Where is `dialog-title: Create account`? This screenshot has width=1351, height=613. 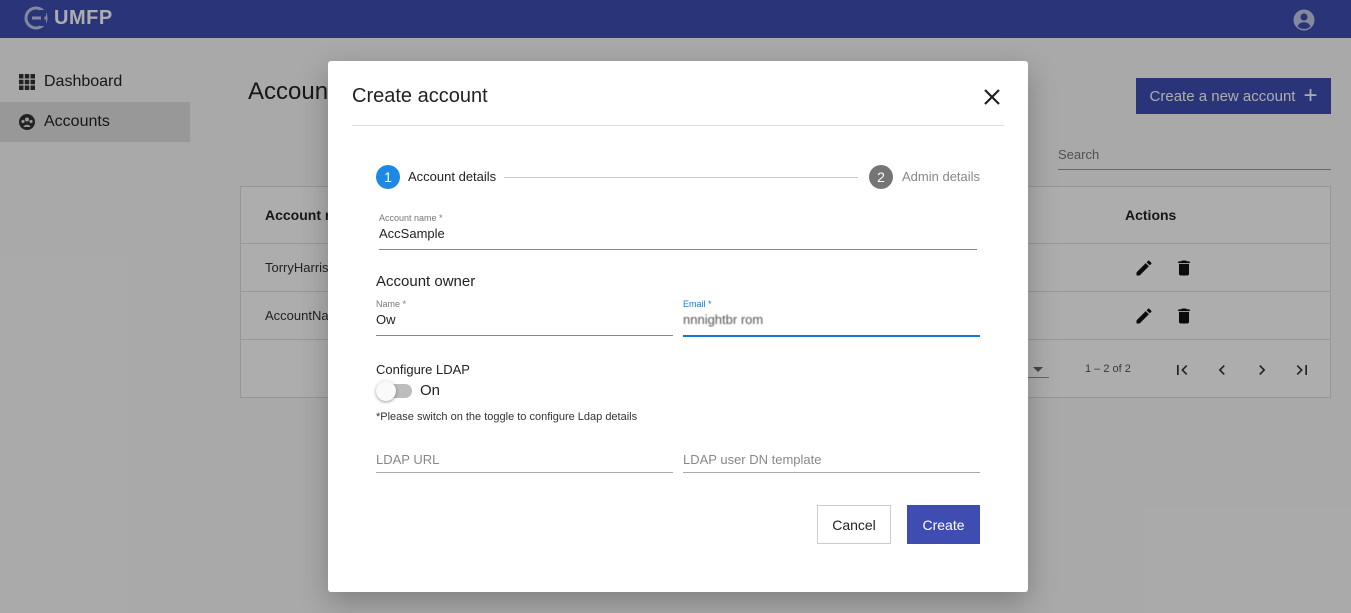
dialog-title: Create account is located at coordinates (420, 96).